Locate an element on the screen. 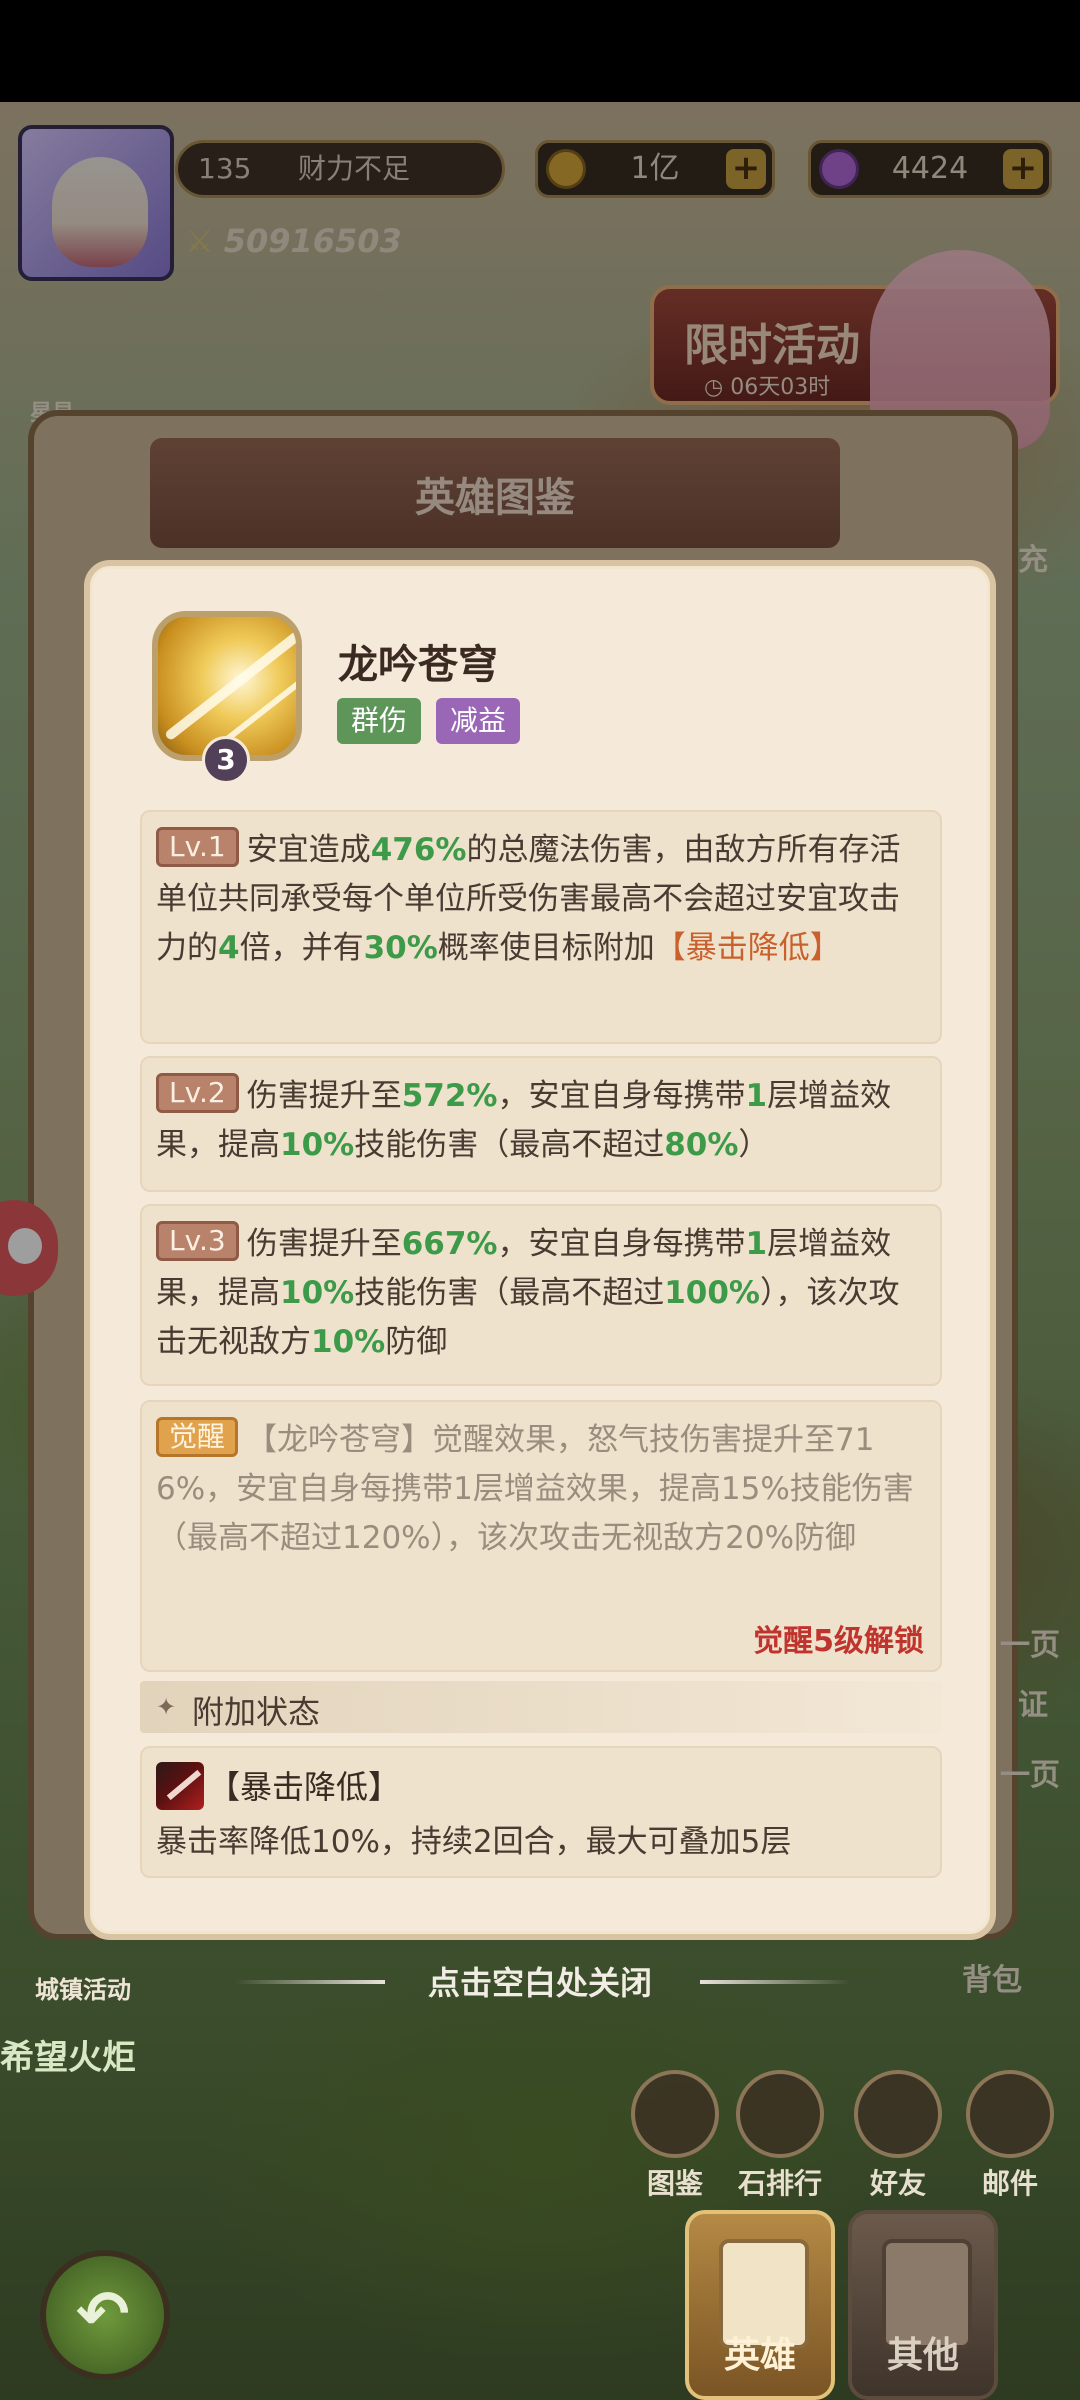  book-icon is located at coordinates (675, 2114).